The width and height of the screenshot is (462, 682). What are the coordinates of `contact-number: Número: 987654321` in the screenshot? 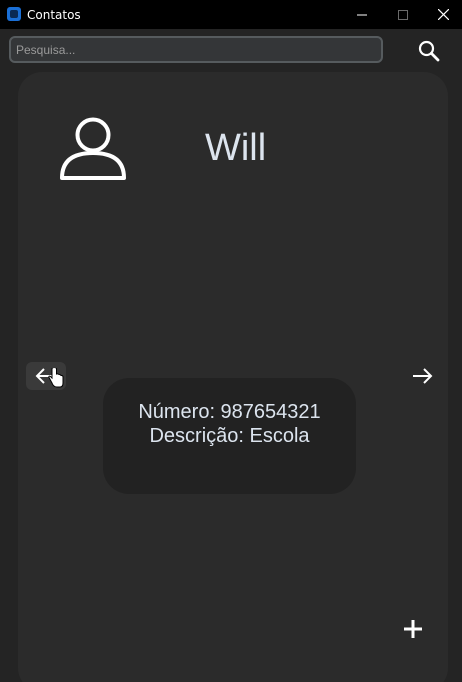 It's located at (229, 412).